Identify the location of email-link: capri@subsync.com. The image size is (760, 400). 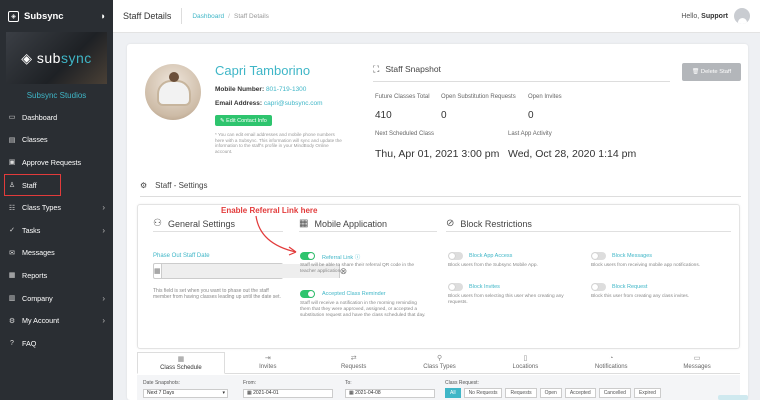
(293, 103).